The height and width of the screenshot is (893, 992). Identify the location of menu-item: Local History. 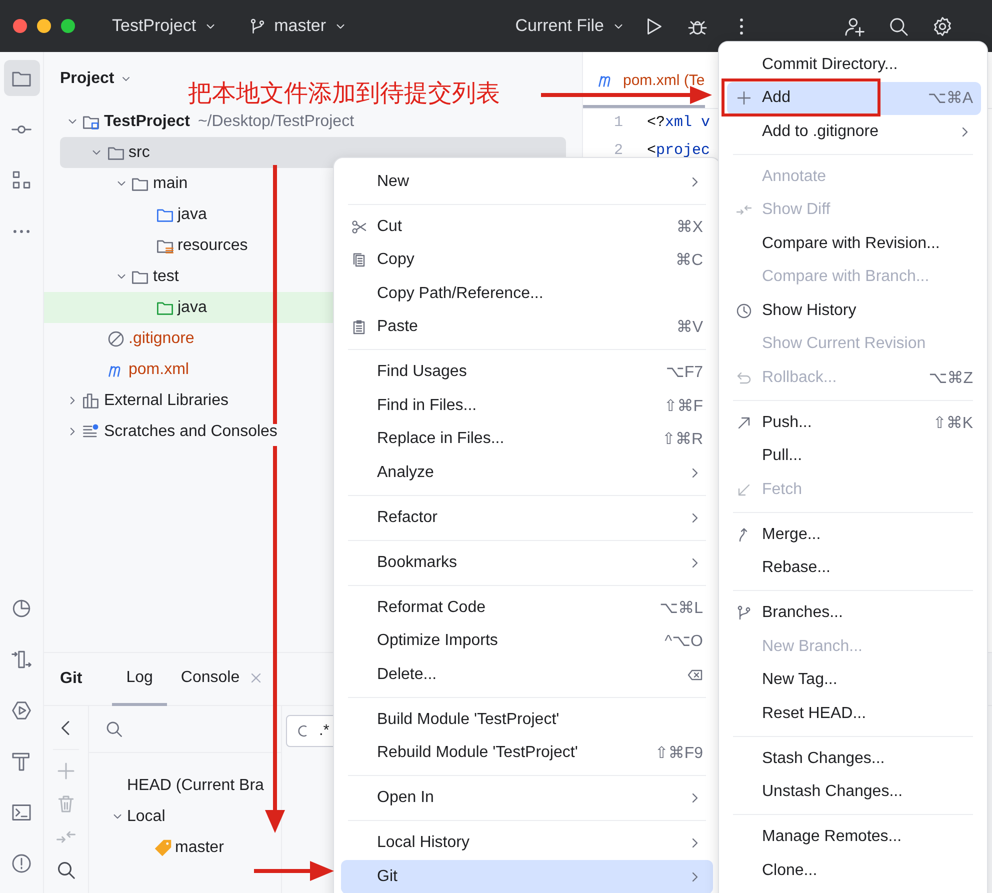
(527, 843).